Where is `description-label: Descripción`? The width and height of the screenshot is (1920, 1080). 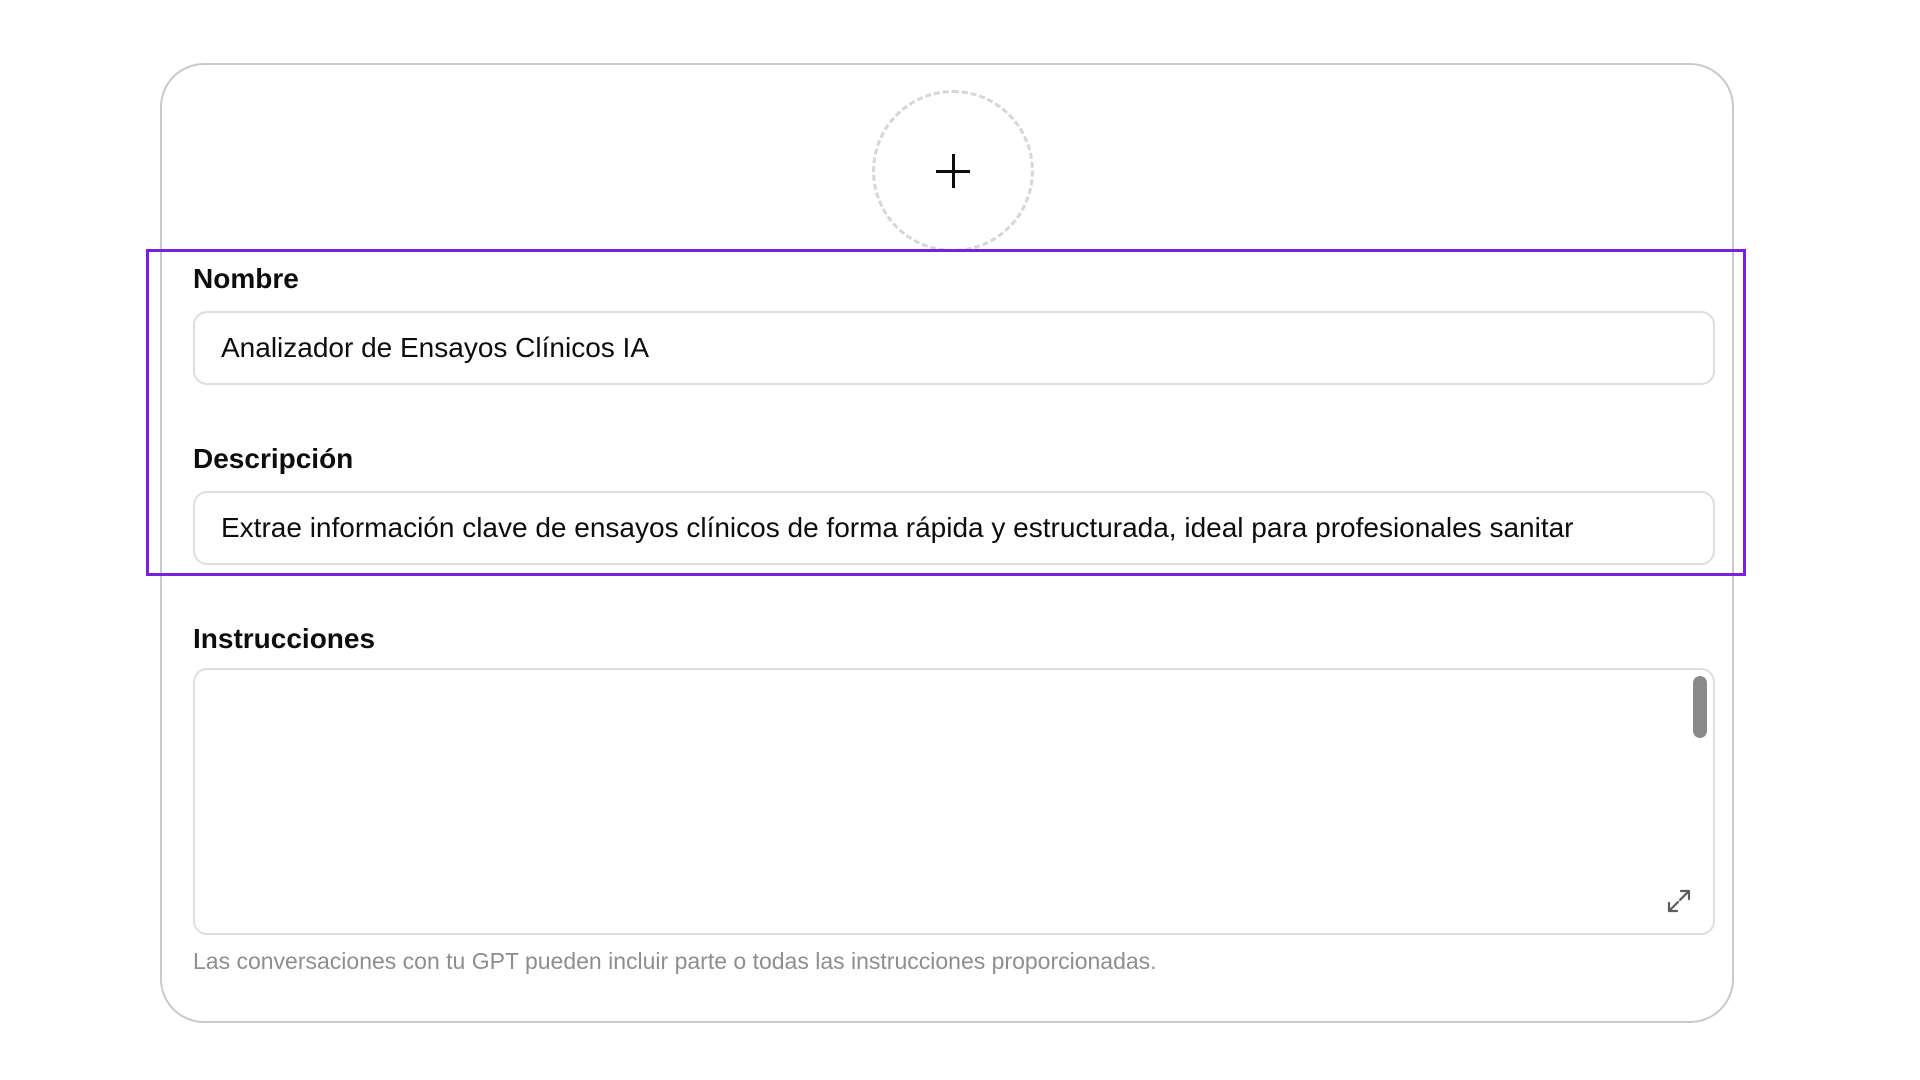
description-label: Descripción is located at coordinates (273, 458).